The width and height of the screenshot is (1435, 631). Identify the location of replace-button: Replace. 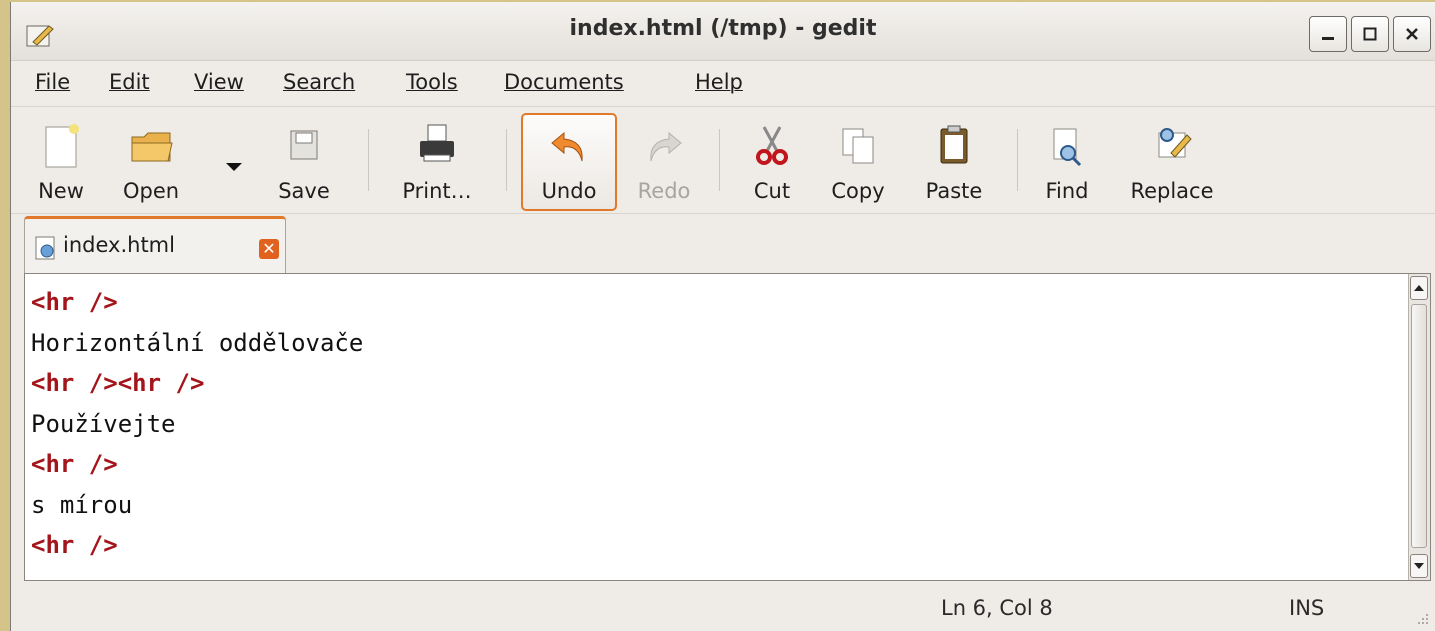
(1172, 163).